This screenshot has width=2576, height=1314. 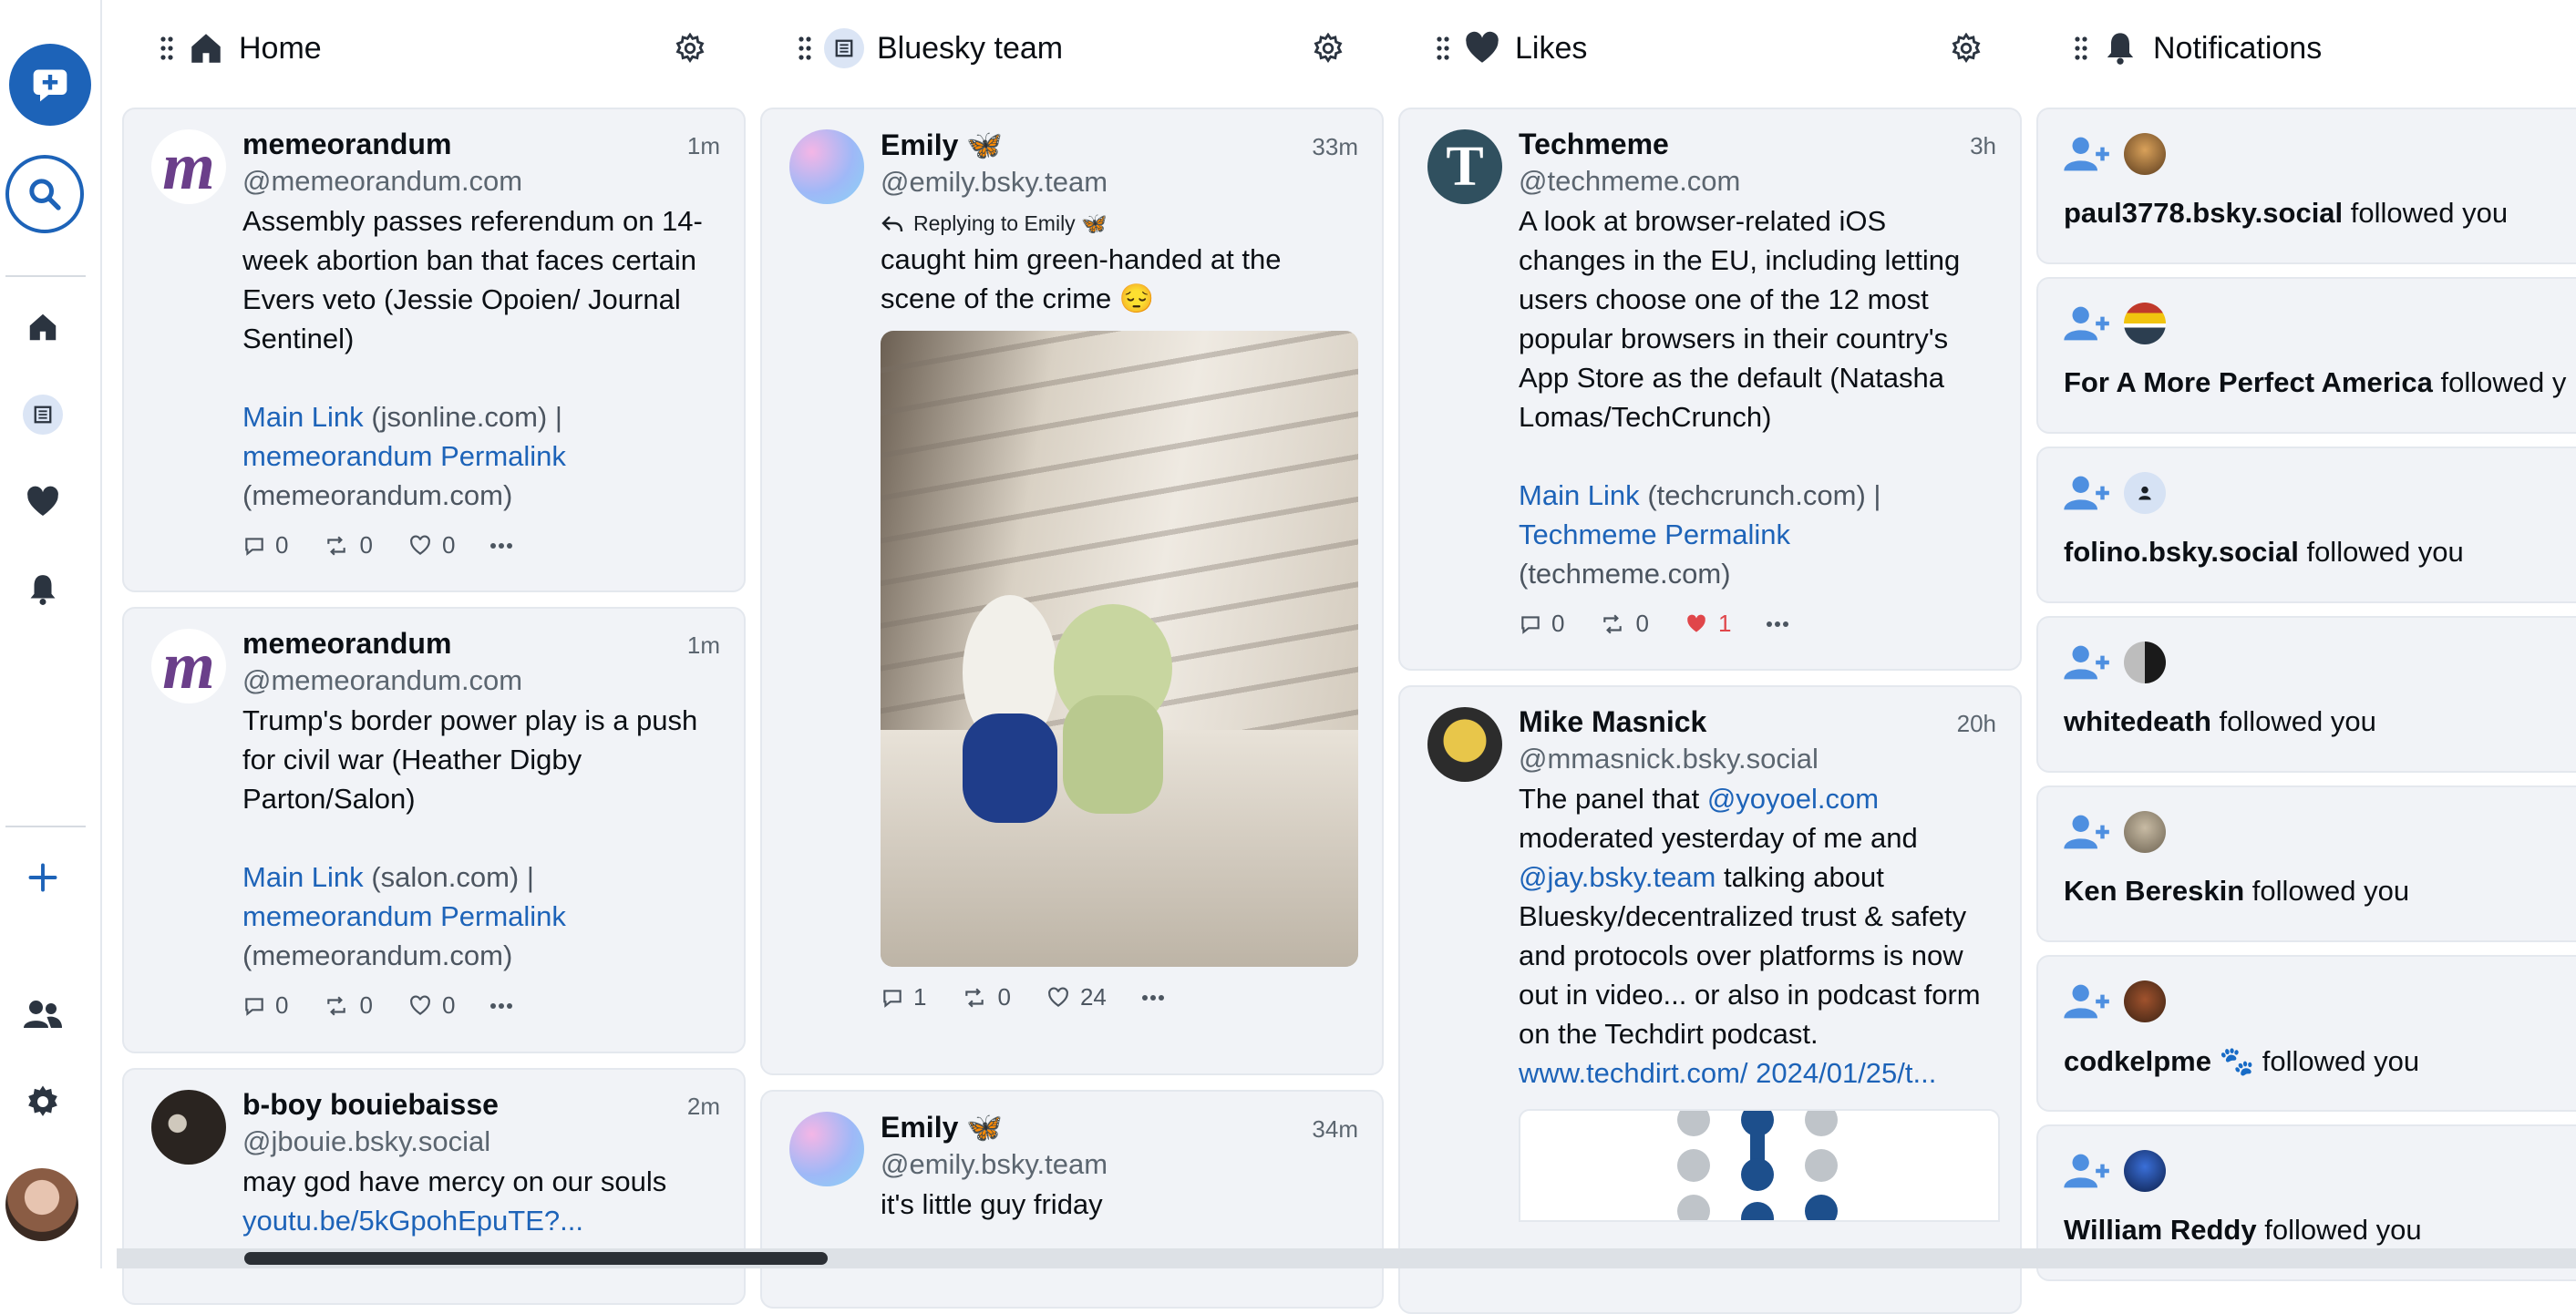 What do you see at coordinates (2159, 1061) in the screenshot?
I see `notification-user: codkelpme 🐾` at bounding box center [2159, 1061].